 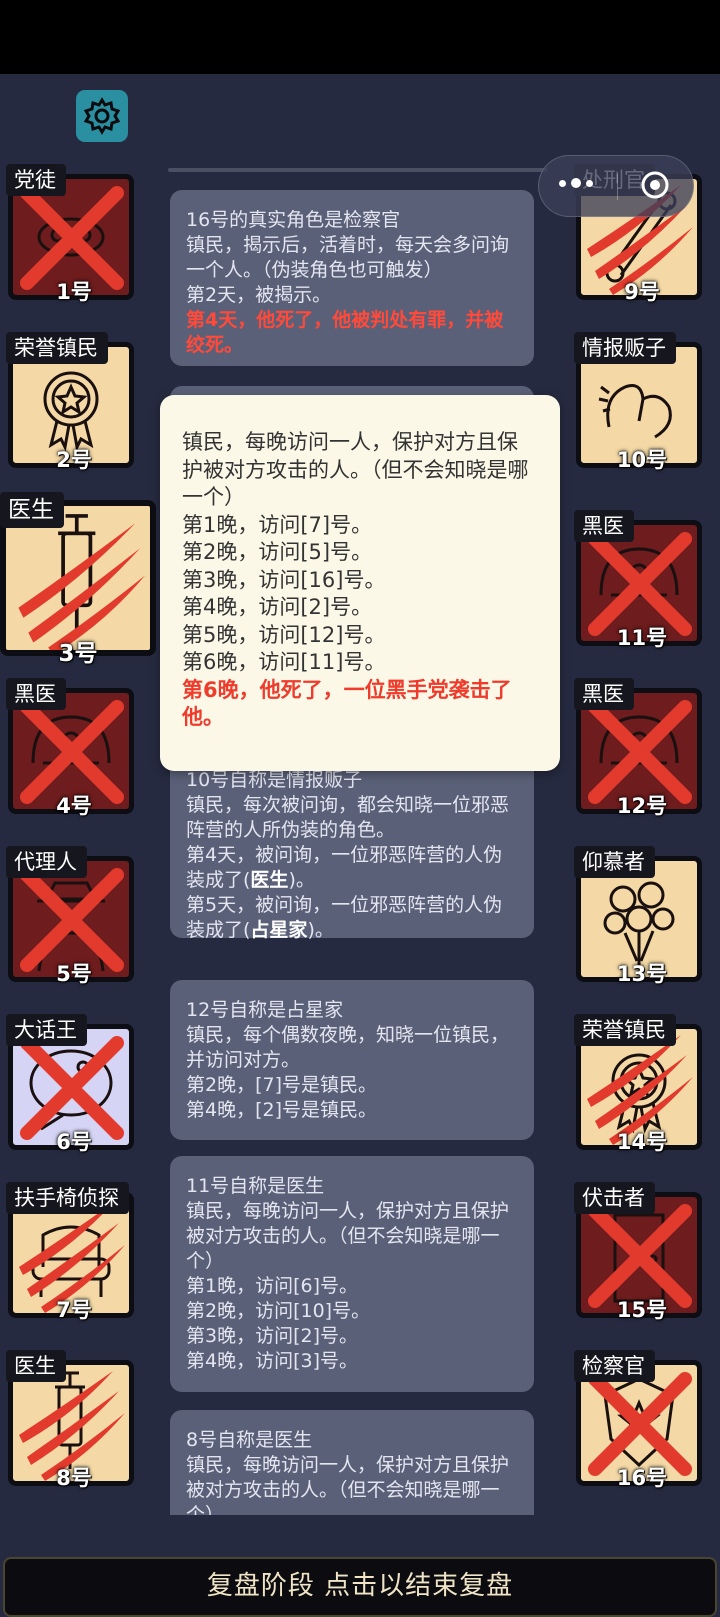 I want to click on player-11: 黑医 11号, so click(x=637, y=580).